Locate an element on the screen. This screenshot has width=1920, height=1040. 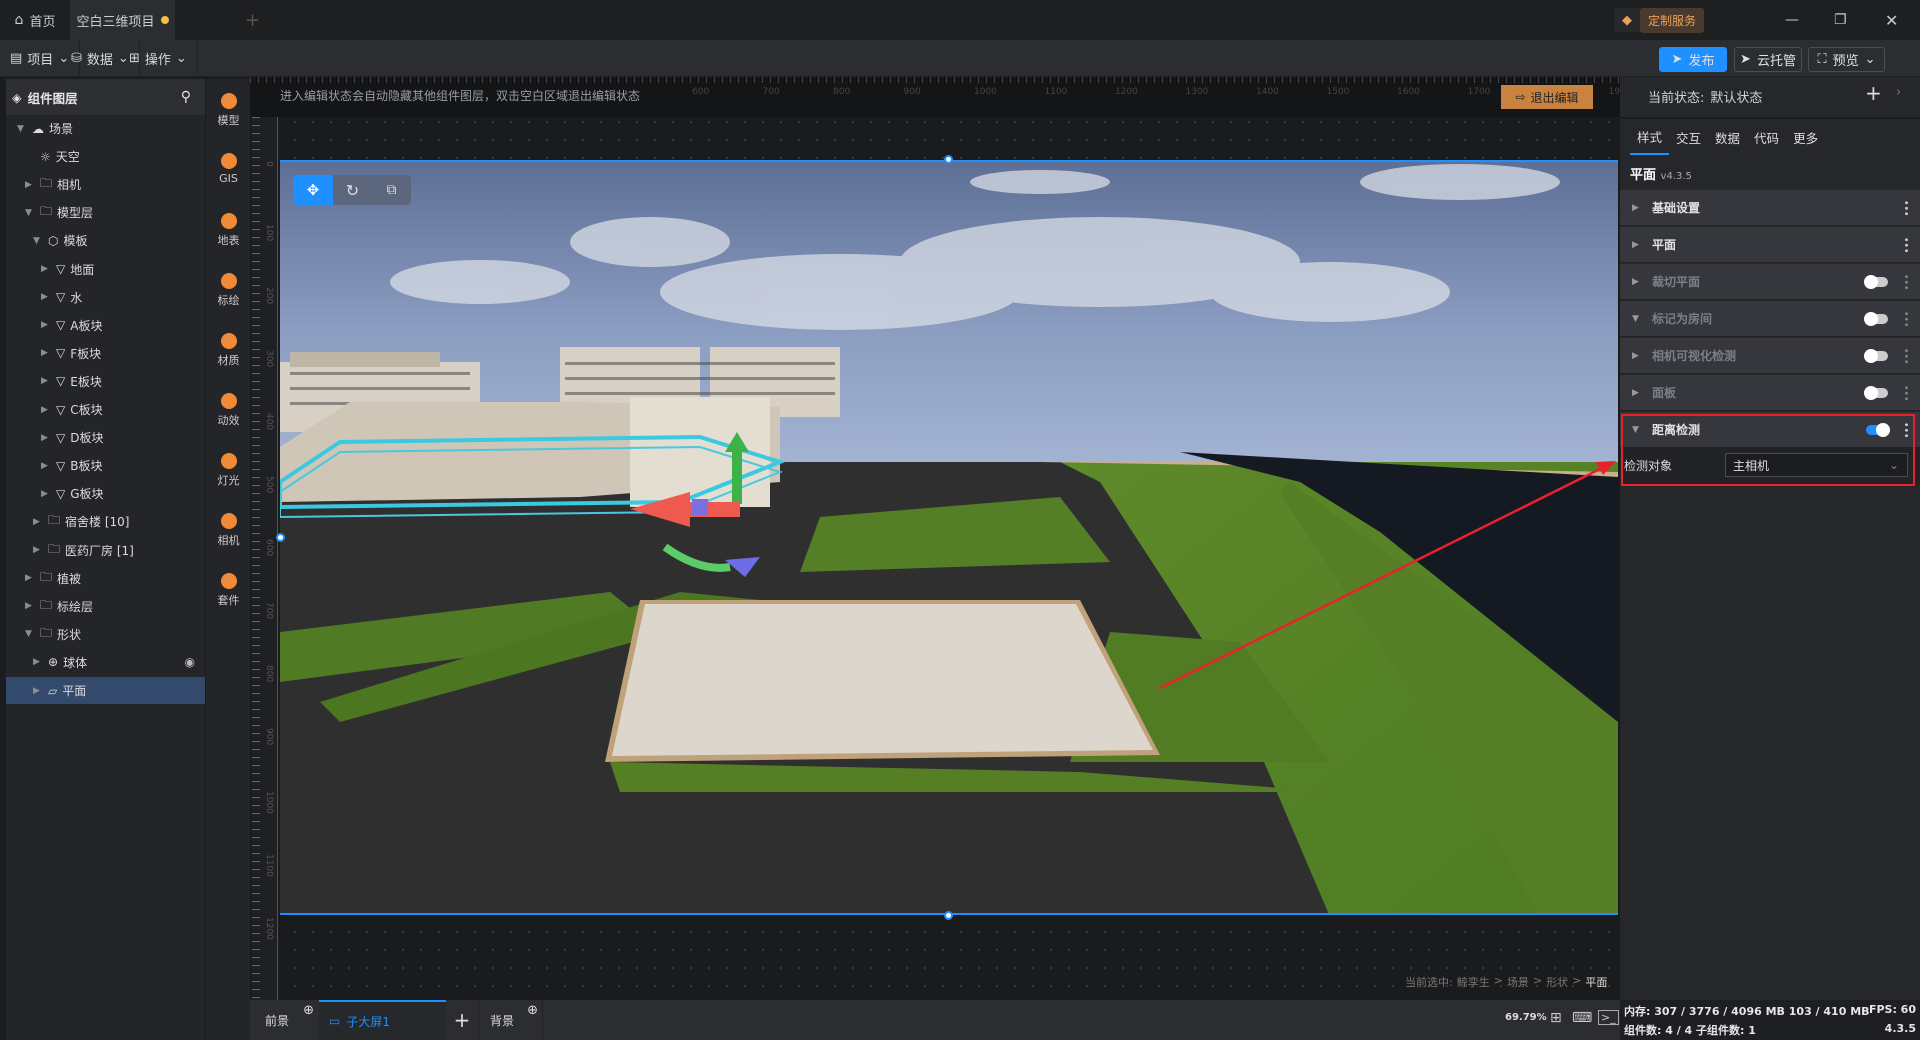
tab-1: 交互 is located at coordinates (1688, 137).